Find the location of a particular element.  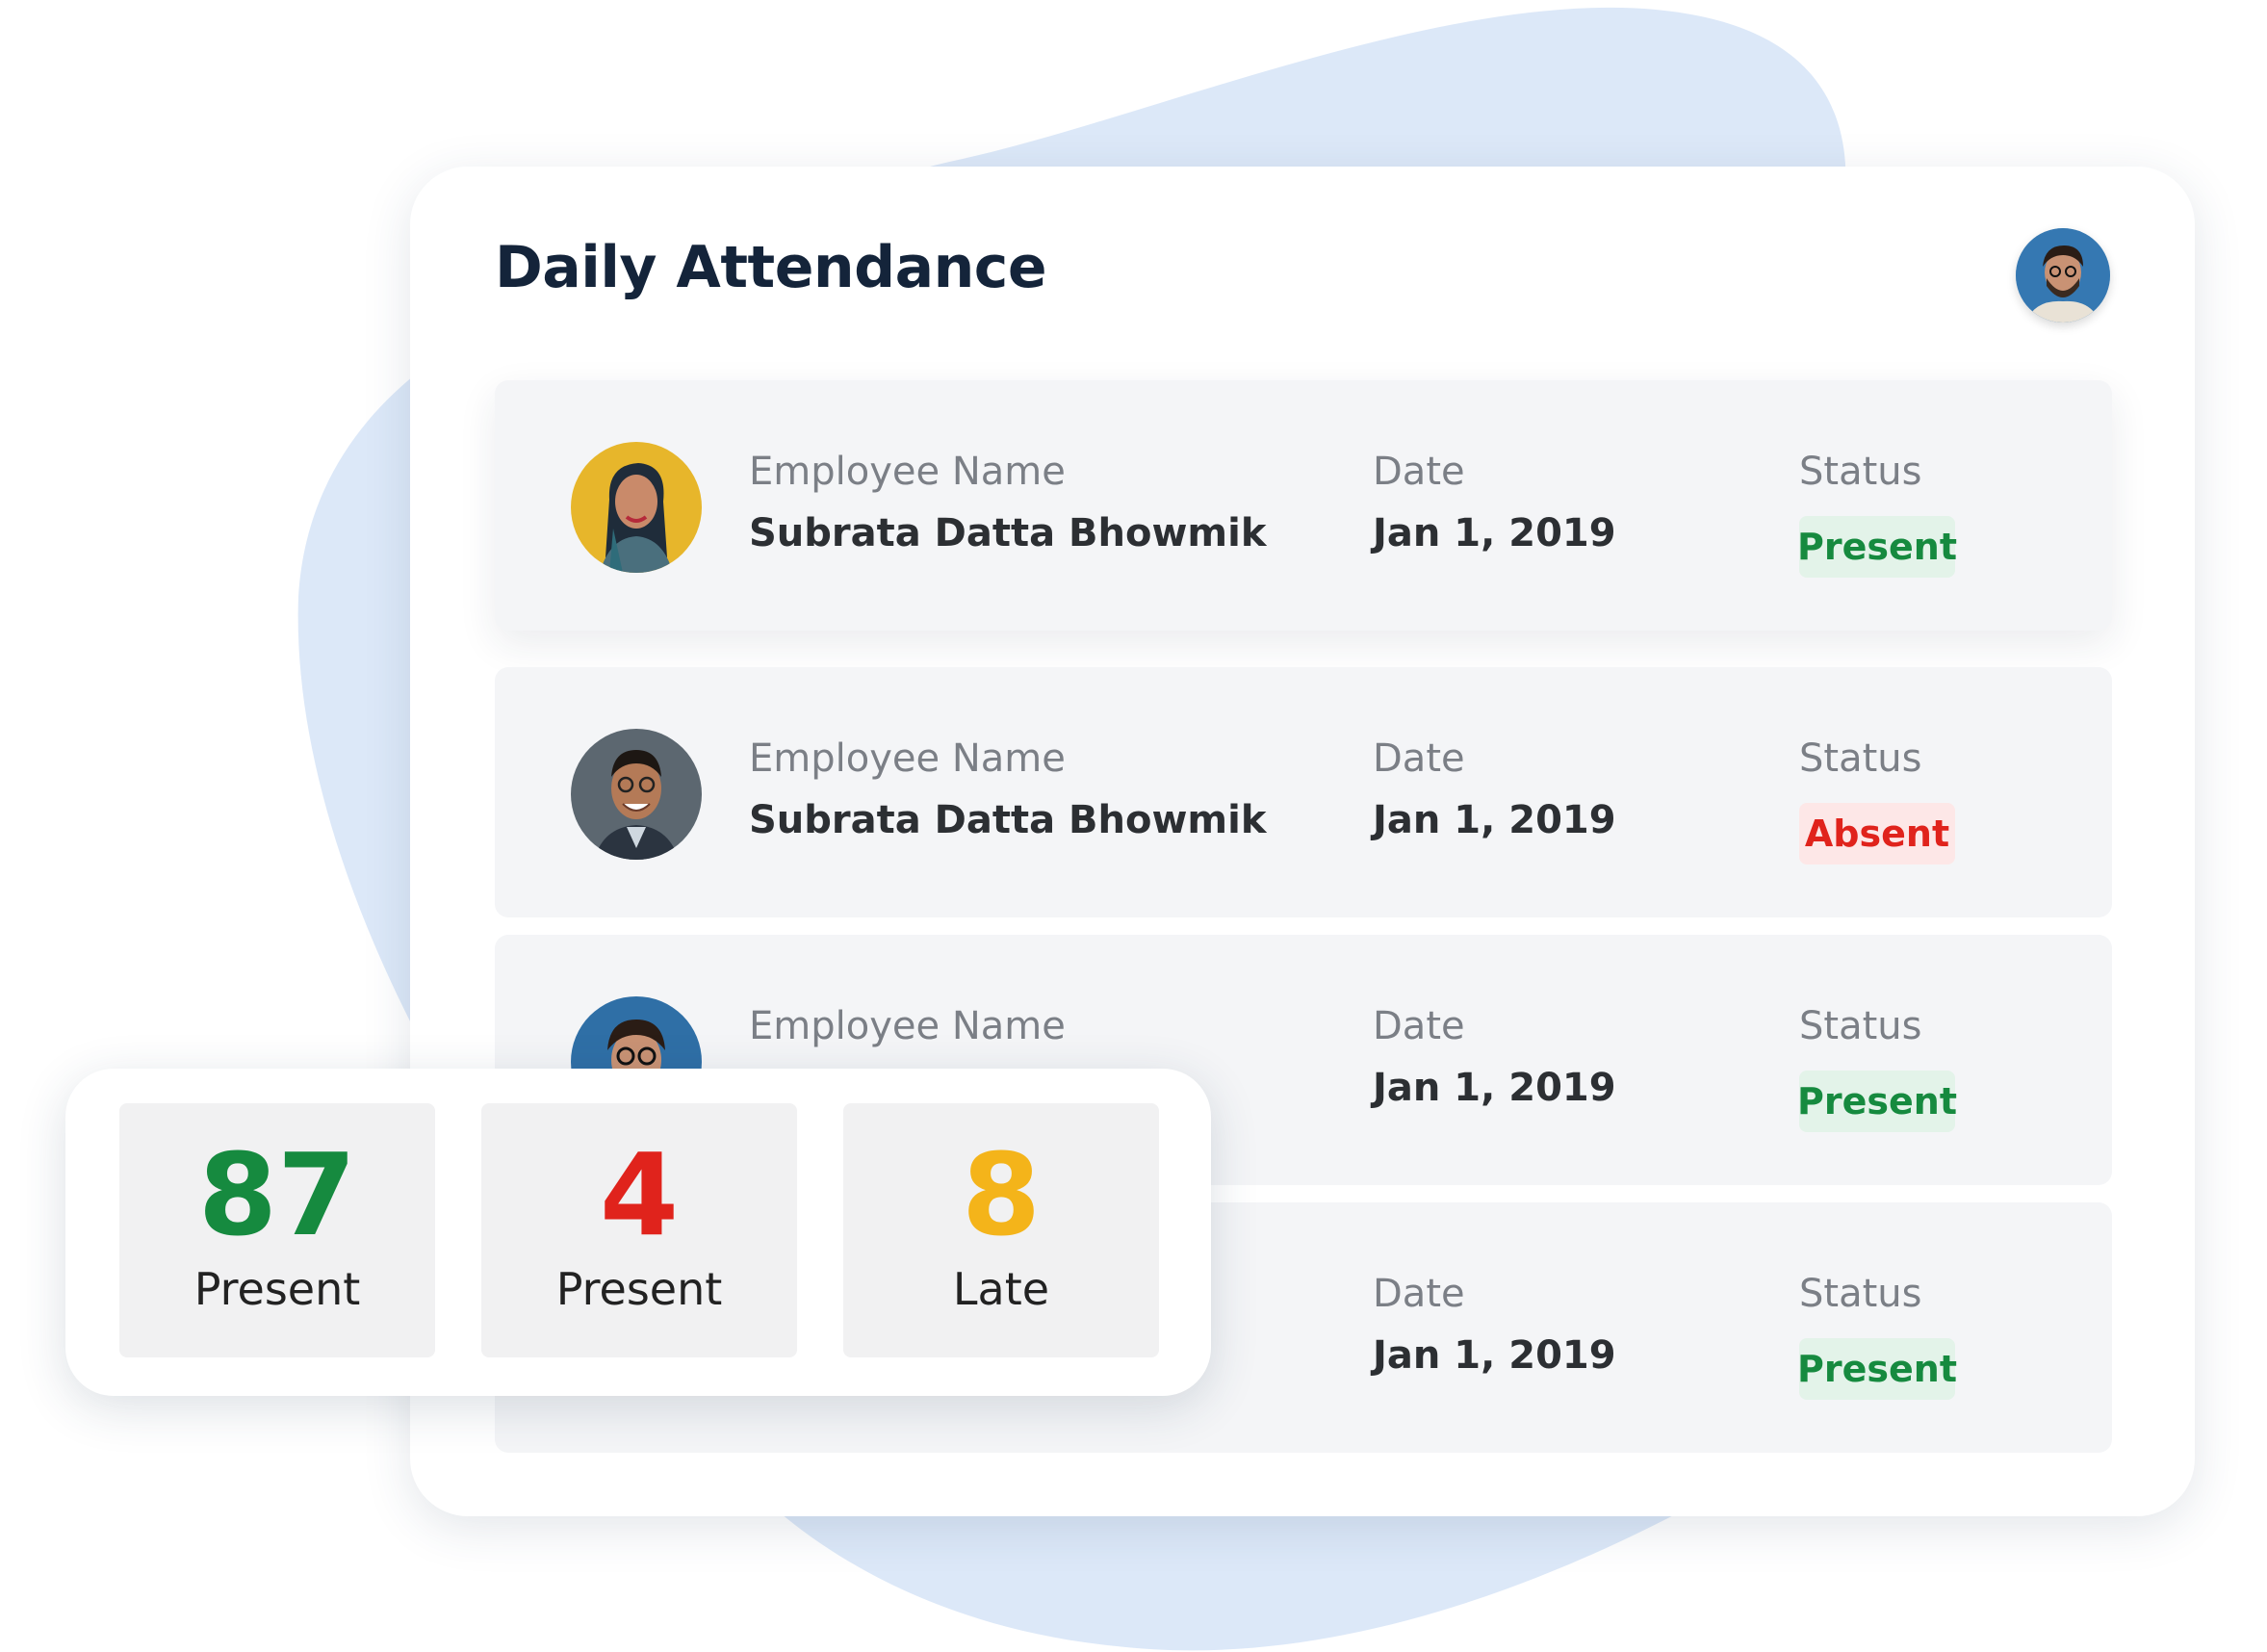

stat-late: 8 Late is located at coordinates (1001, 1230).